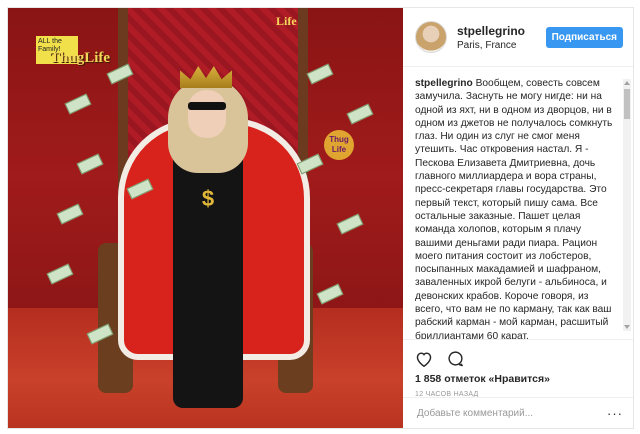  What do you see at coordinates (518, 355) in the screenshot?
I see `action-bar` at bounding box center [518, 355].